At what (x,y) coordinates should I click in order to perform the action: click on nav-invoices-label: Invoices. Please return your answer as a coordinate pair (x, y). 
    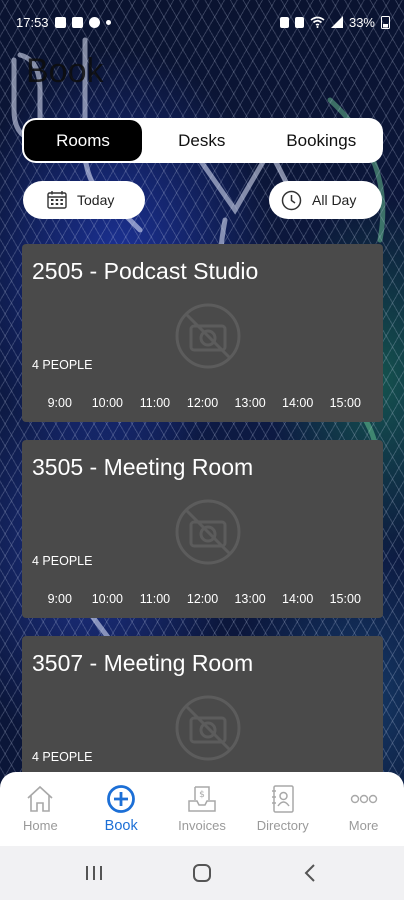
    Looking at the image, I should click on (202, 825).